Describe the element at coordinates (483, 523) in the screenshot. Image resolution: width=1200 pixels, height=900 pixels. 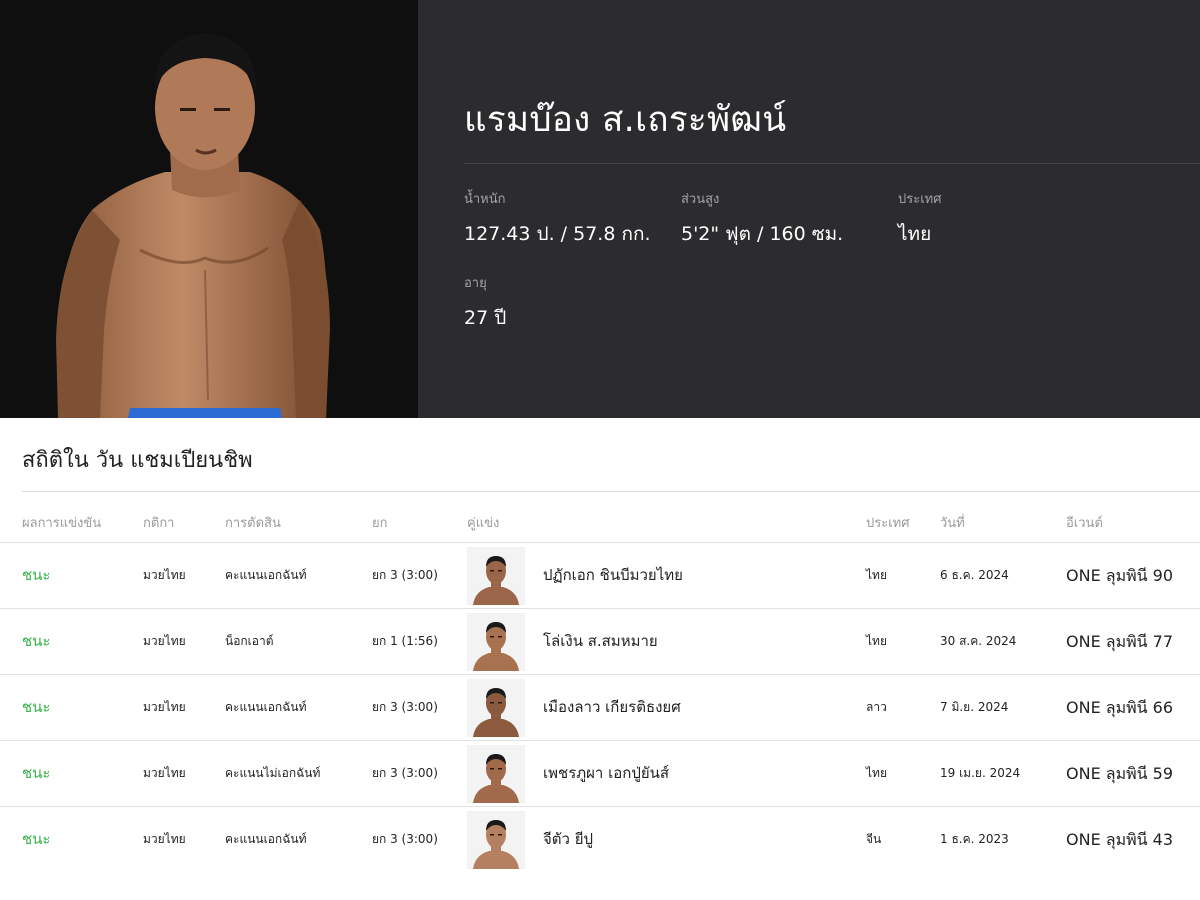
I see `col-header-opponent: คู่แข่ง` at that location.